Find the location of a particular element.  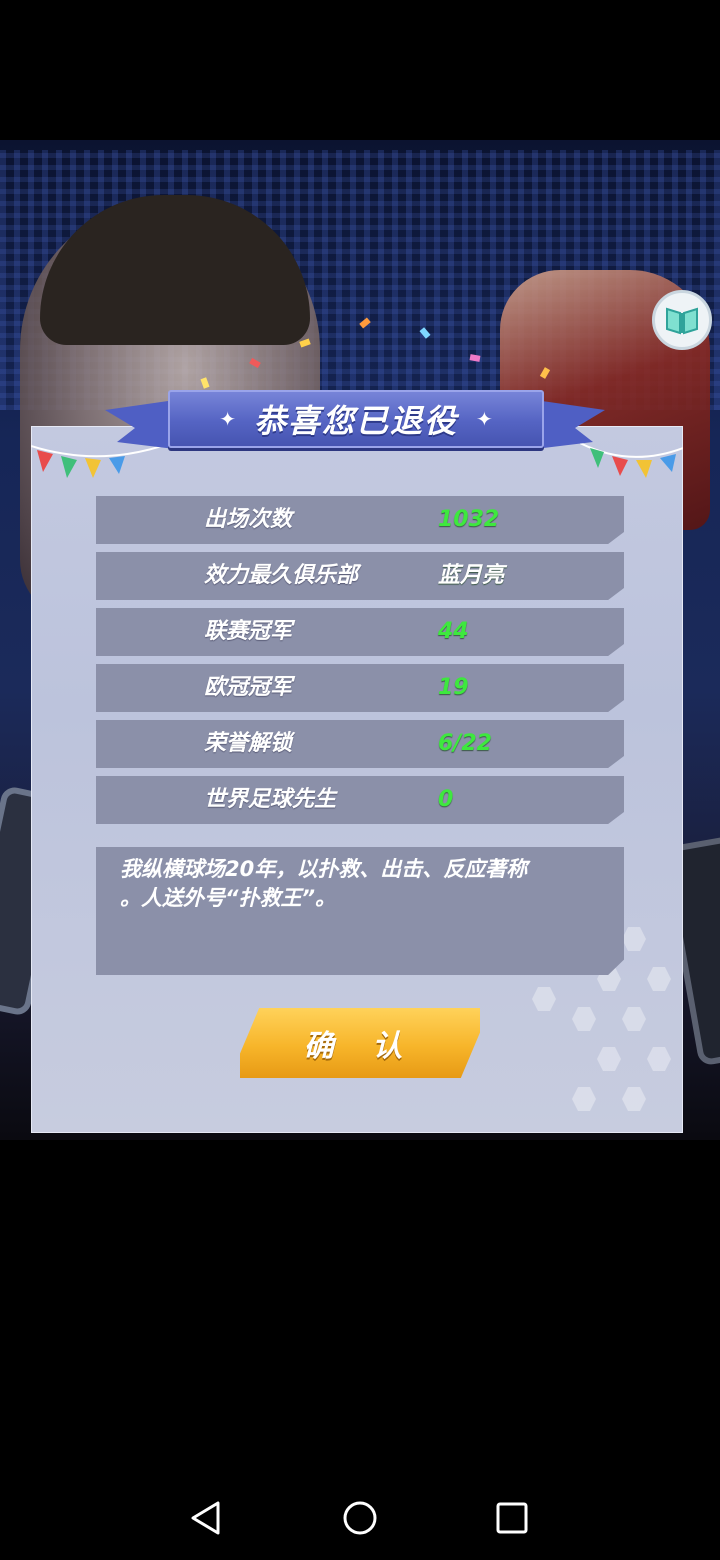

confirm-button: 确 认 is located at coordinates (360, 1043).